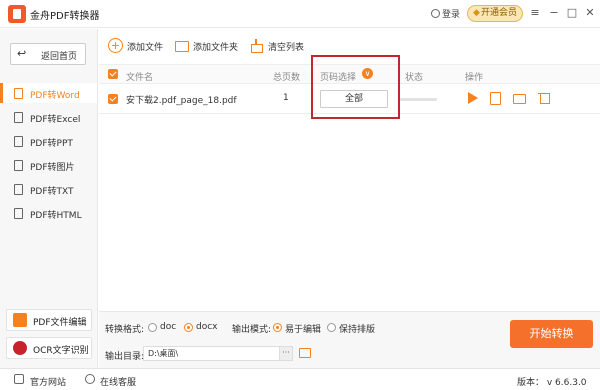 The height and width of the screenshot is (390, 600). I want to click on clear-list-button: 清空列表, so click(278, 46).